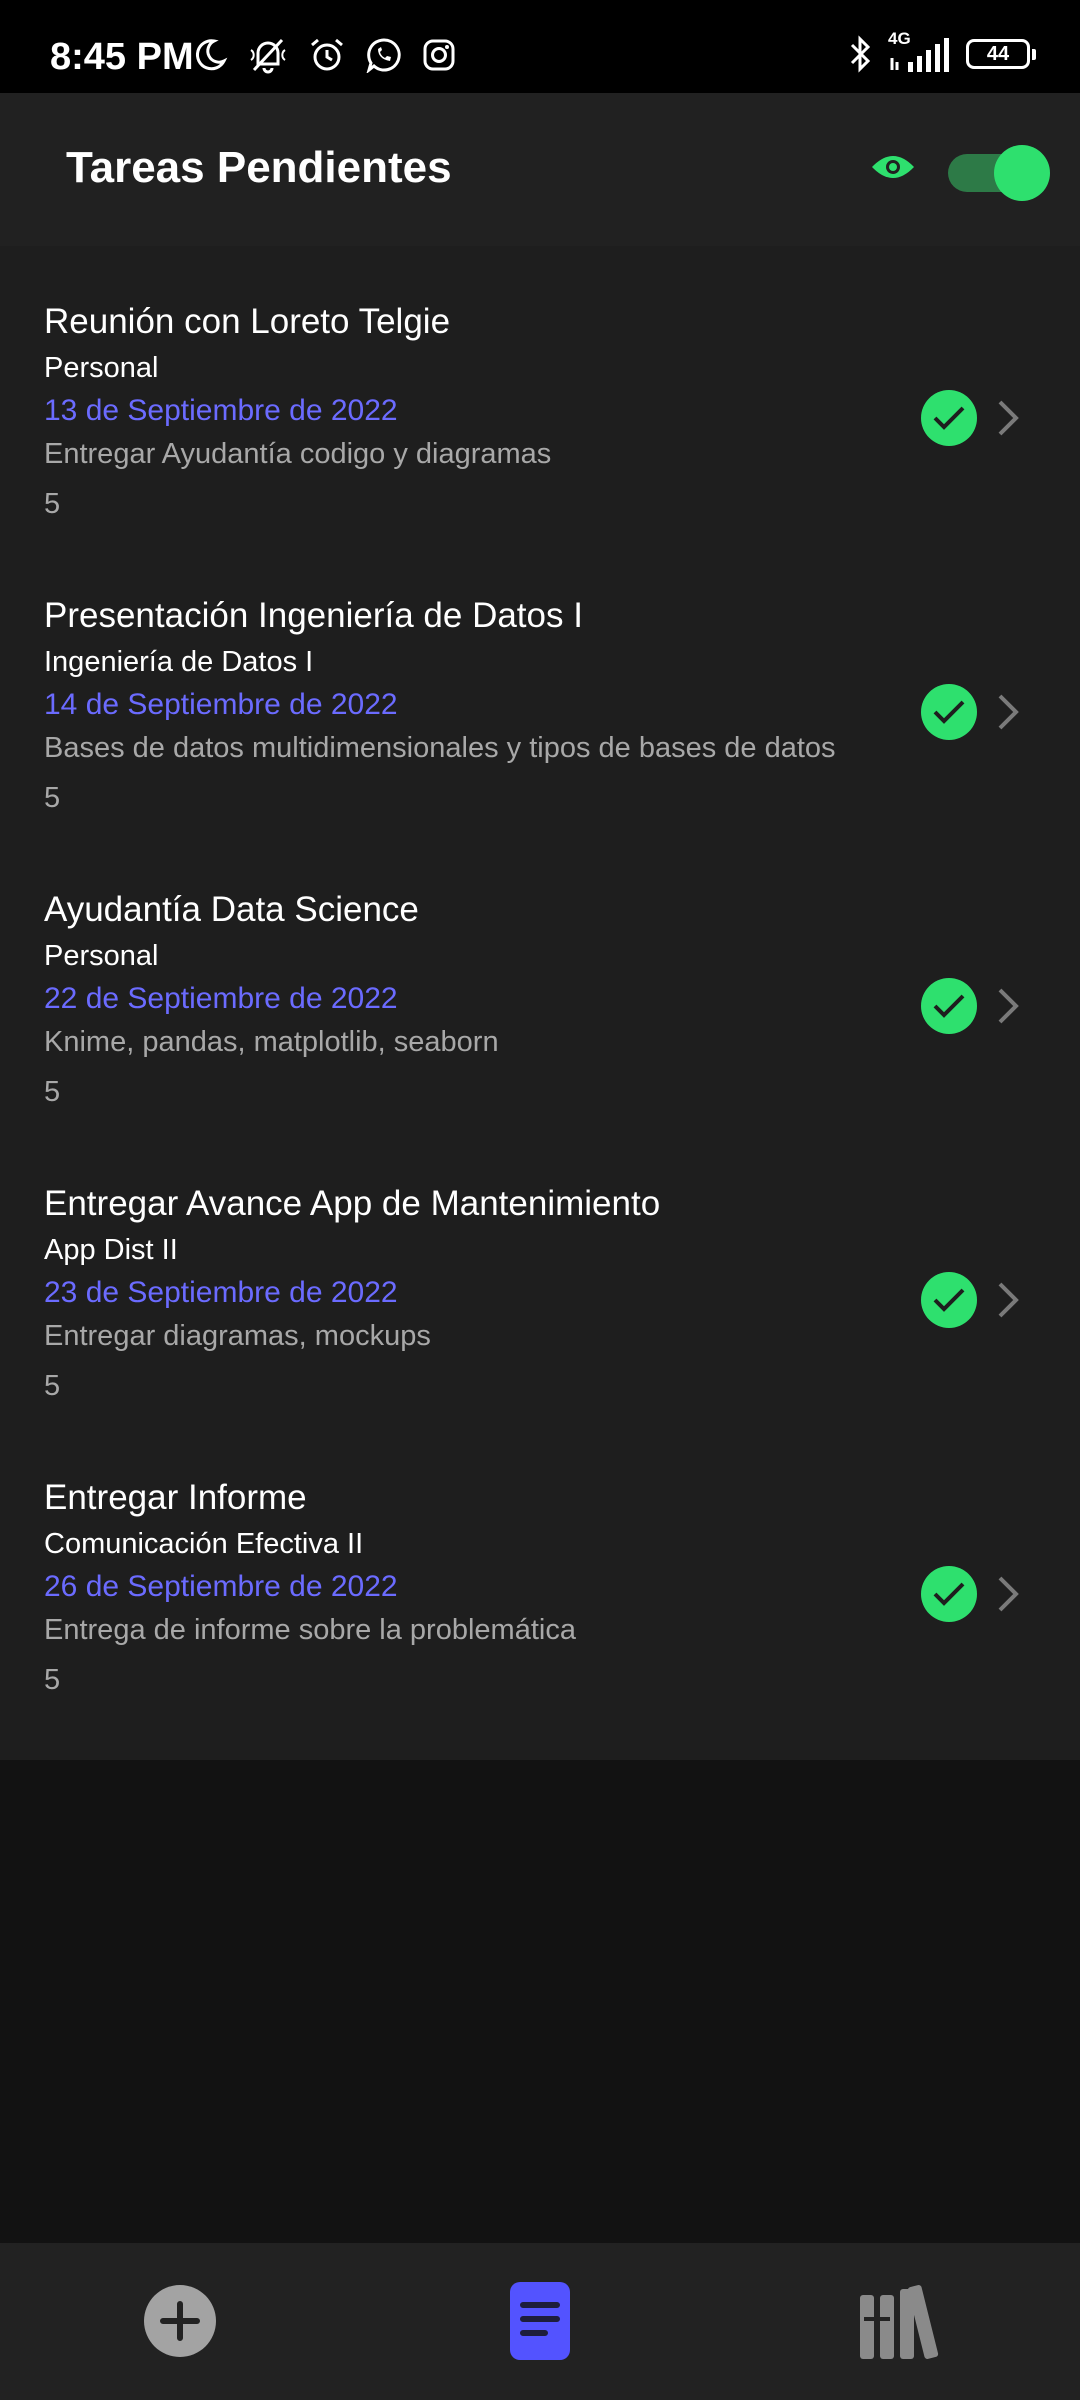 Image resolution: width=1080 pixels, height=2400 pixels. I want to click on eye-icon, so click(893, 169).